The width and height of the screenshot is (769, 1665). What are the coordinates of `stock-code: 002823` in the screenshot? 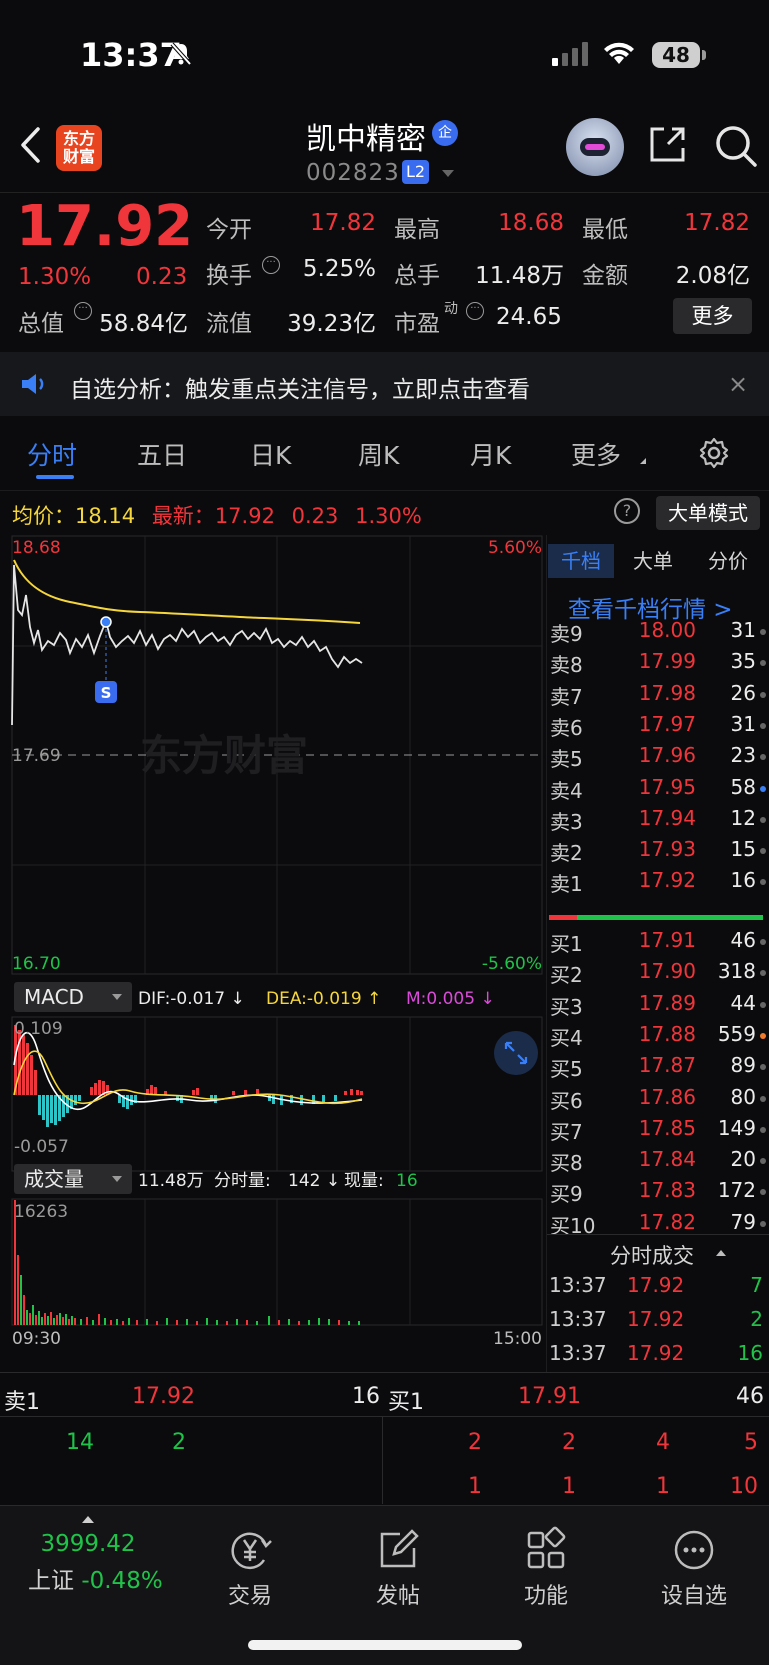 It's located at (353, 173).